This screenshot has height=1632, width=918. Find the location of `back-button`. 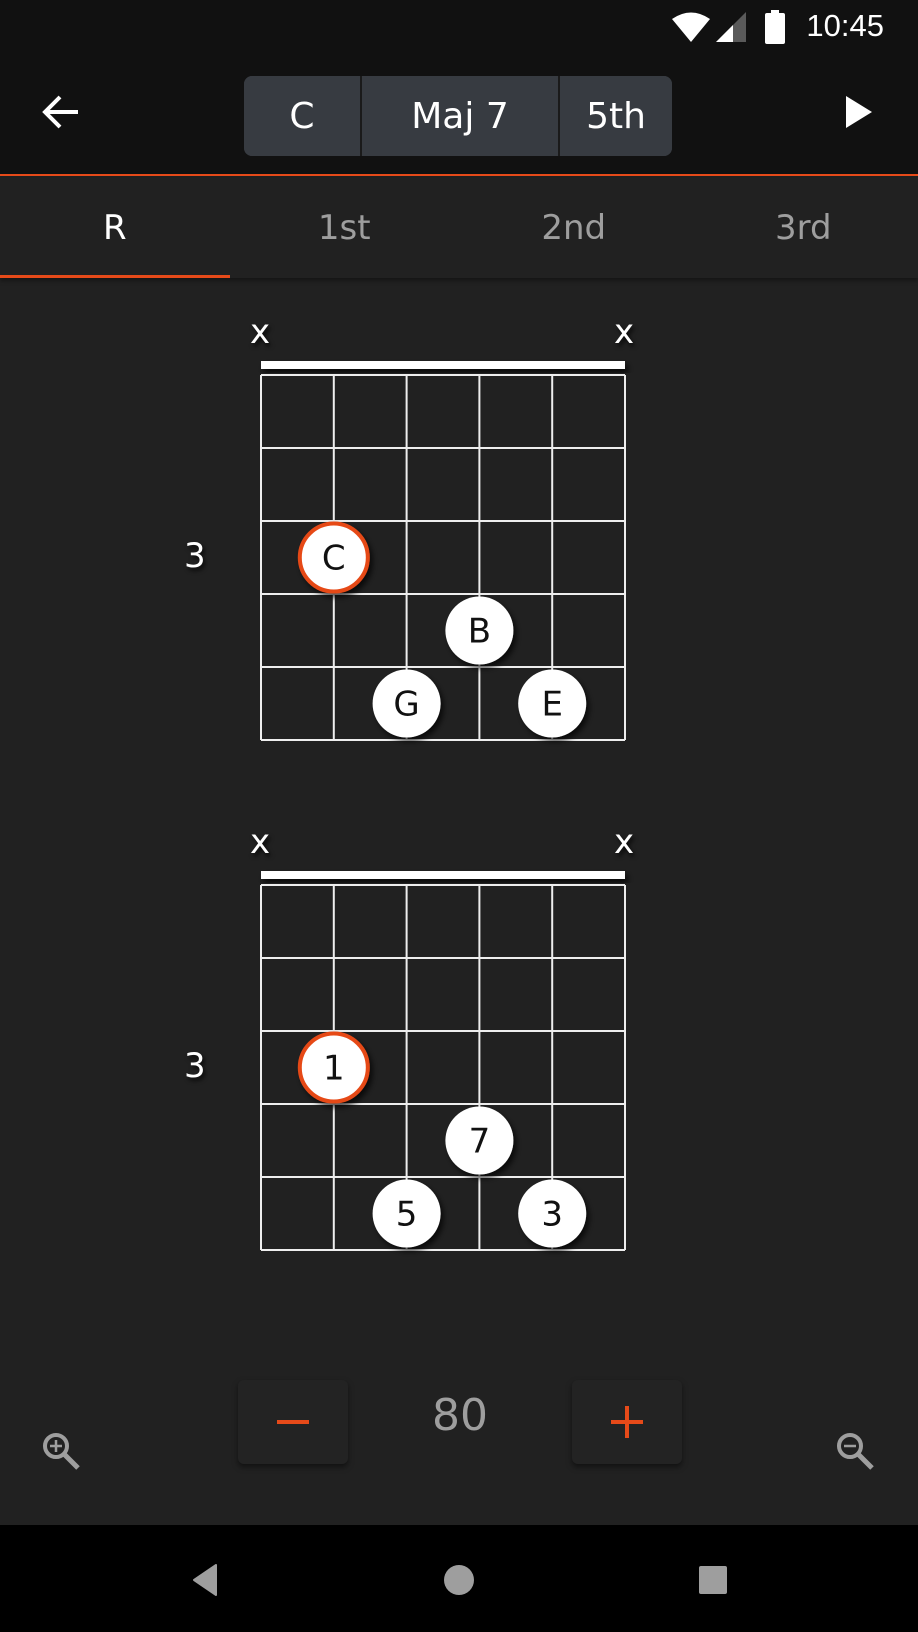

back-button is located at coordinates (62, 112).